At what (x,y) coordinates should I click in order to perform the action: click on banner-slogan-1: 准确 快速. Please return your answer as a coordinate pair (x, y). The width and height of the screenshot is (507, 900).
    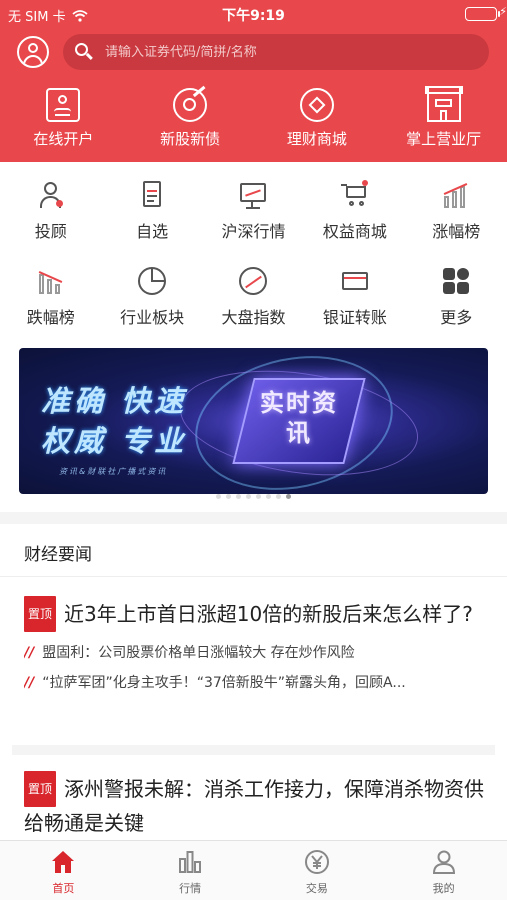
    Looking at the image, I should click on (114, 401).